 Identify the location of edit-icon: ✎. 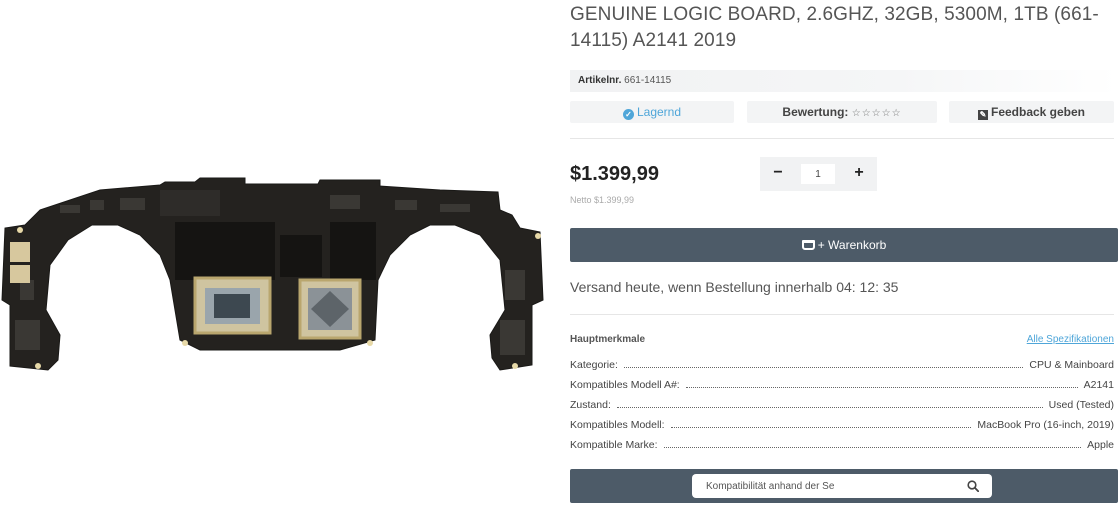
(982, 115).